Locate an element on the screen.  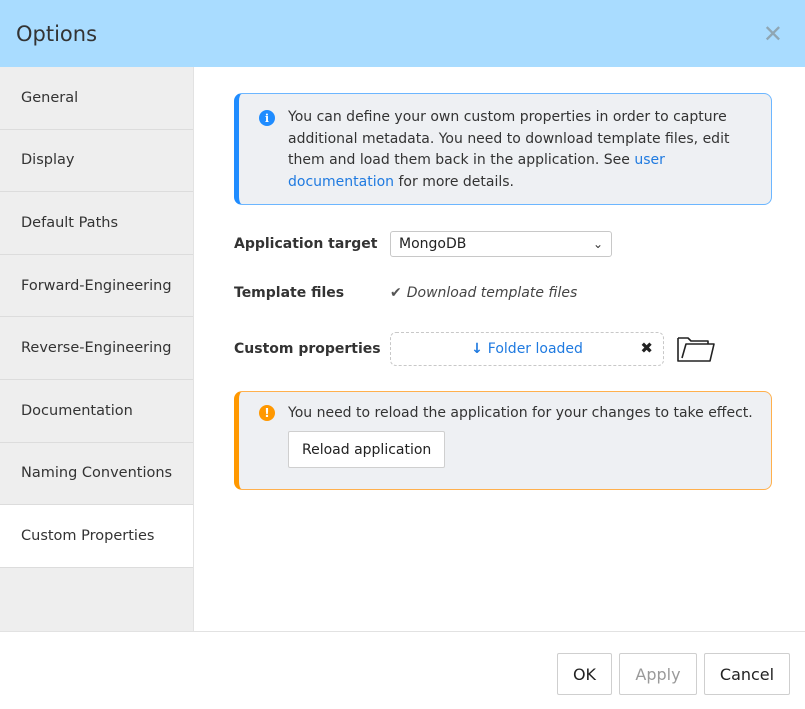
folder-status: Folder loaded is located at coordinates (535, 349).